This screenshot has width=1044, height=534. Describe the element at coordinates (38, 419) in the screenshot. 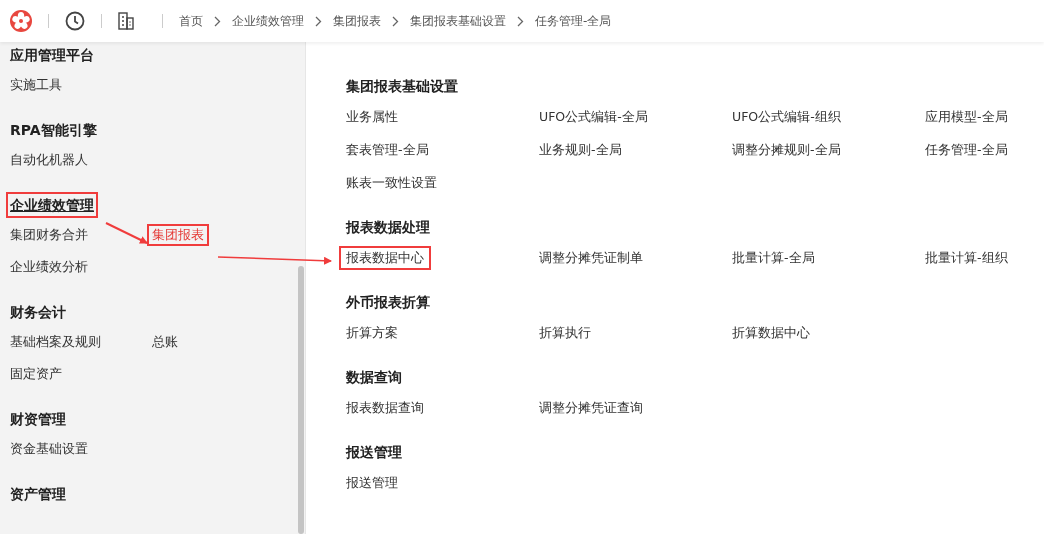

I see `sidebar-heading: 财资管理` at that location.